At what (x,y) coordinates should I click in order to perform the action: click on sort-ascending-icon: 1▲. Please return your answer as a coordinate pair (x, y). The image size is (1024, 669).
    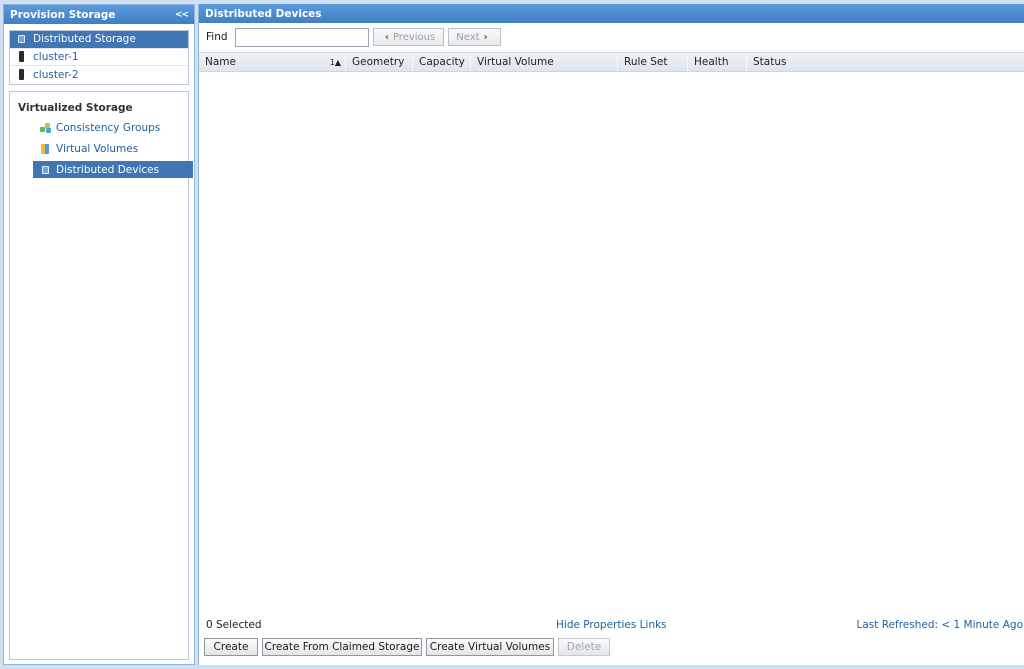
    Looking at the image, I should click on (335, 62).